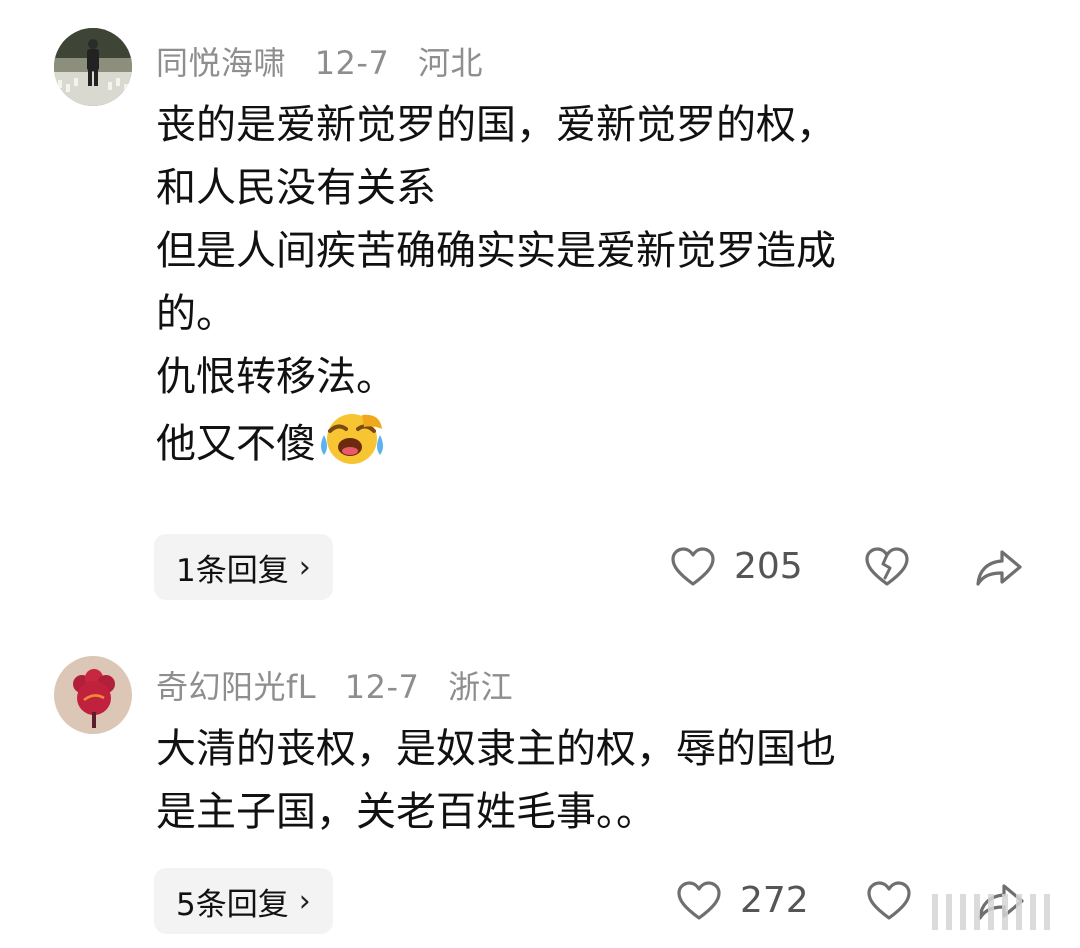 This screenshot has height=948, width=1080. I want to click on username: 奇幻阳光fL, so click(236, 687).